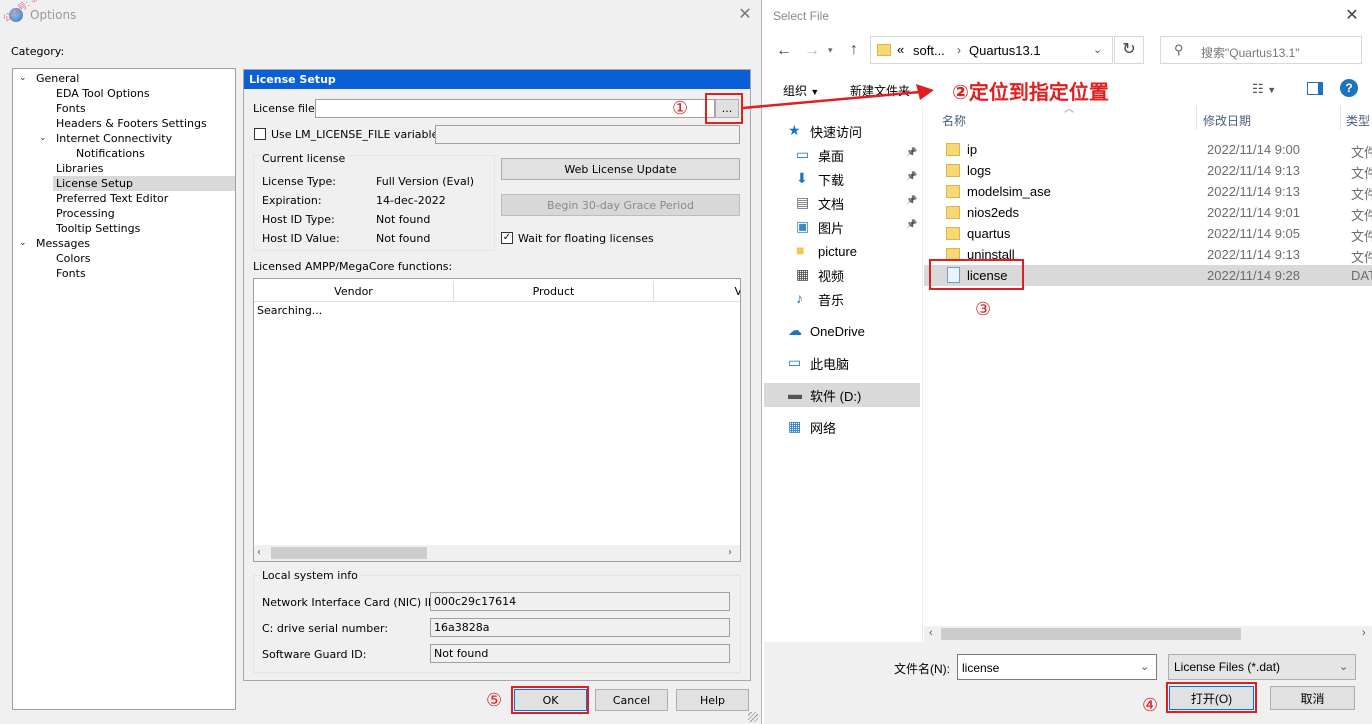 Image resolution: width=1372 pixels, height=724 pixels. Describe the element at coordinates (842, 179) in the screenshot. I see `nav-item: ⬇ 下载 📌` at that location.